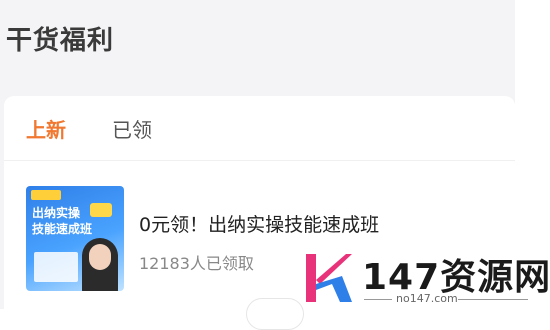 The width and height of the screenshot is (550, 330). What do you see at coordinates (46, 128) in the screenshot?
I see `tab-latest: 上新` at bounding box center [46, 128].